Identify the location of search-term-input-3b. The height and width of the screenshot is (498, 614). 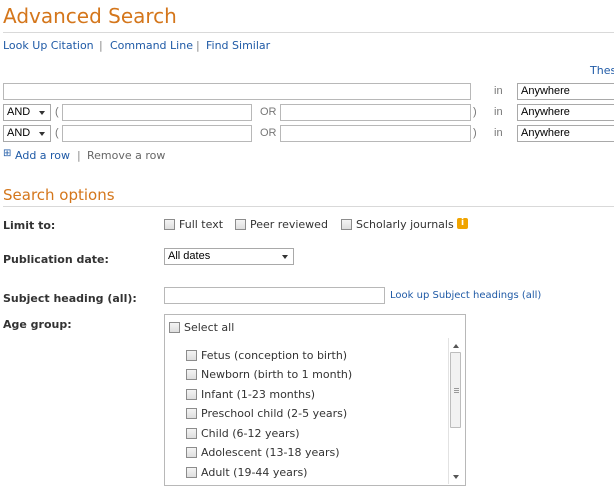
(375, 133).